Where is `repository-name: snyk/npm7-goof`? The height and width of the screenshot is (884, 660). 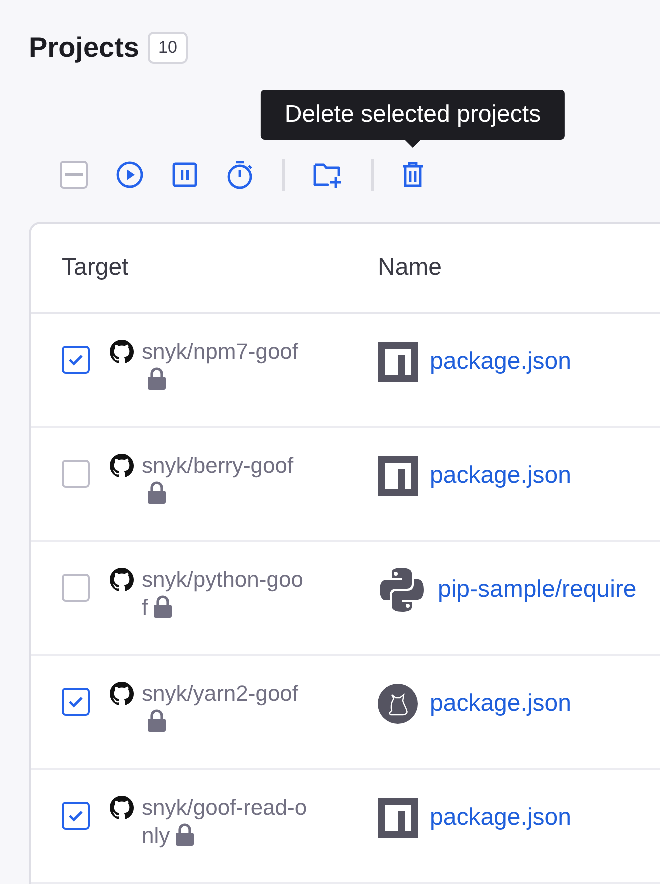
repository-name: snyk/npm7-goof is located at coordinates (220, 351).